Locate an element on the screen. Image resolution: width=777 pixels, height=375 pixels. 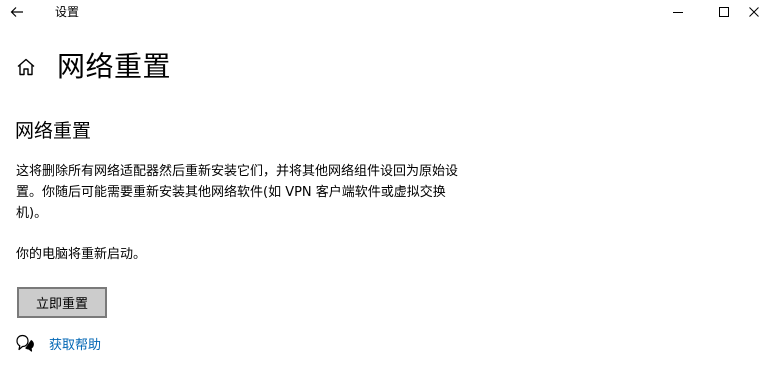
maximize-icon is located at coordinates (724, 12).